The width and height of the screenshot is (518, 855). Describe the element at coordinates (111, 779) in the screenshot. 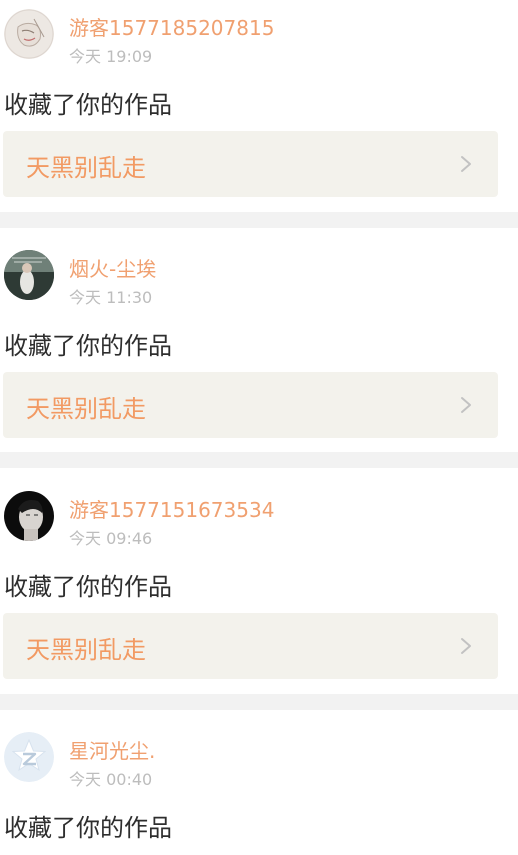

I see `timestamp: 今天 00:40` at that location.